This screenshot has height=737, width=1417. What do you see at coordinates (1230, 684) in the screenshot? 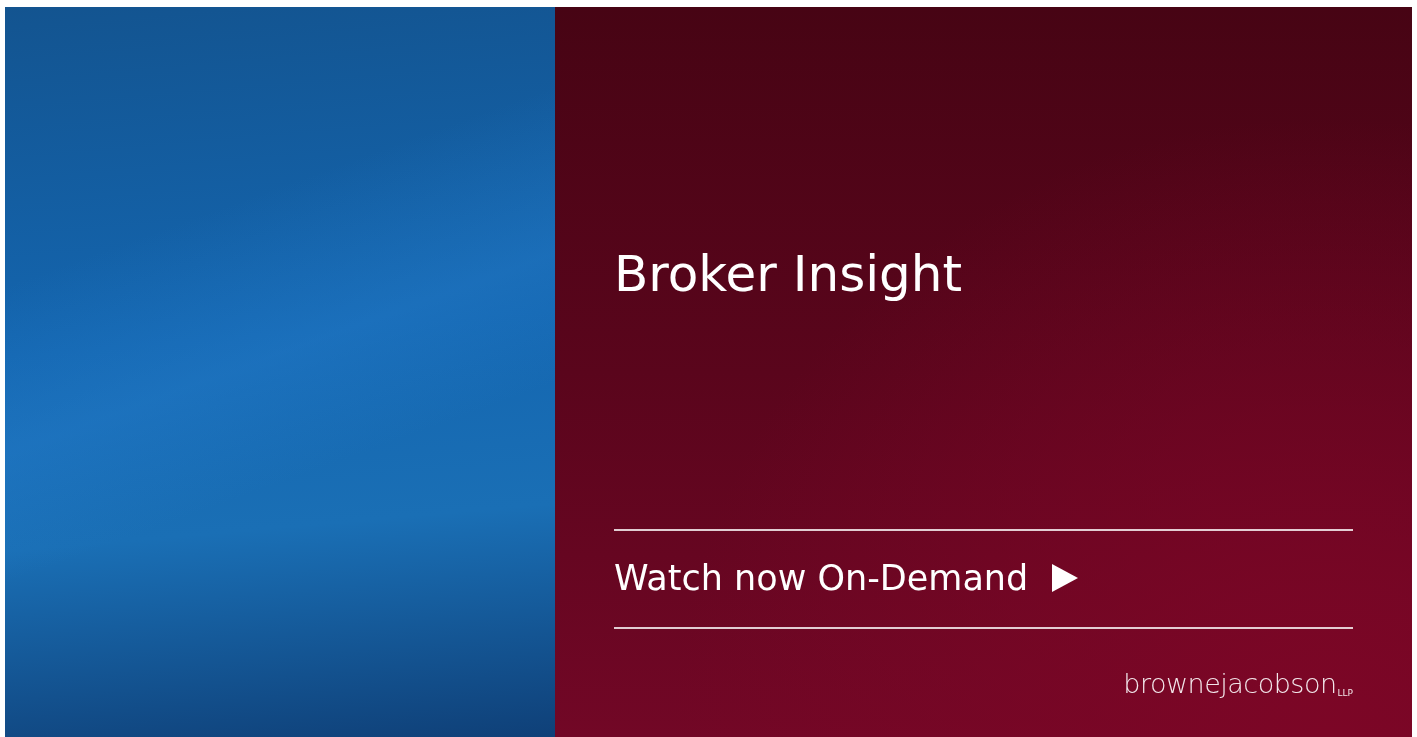
I see `logo-wordmark: brownejacobson` at bounding box center [1230, 684].